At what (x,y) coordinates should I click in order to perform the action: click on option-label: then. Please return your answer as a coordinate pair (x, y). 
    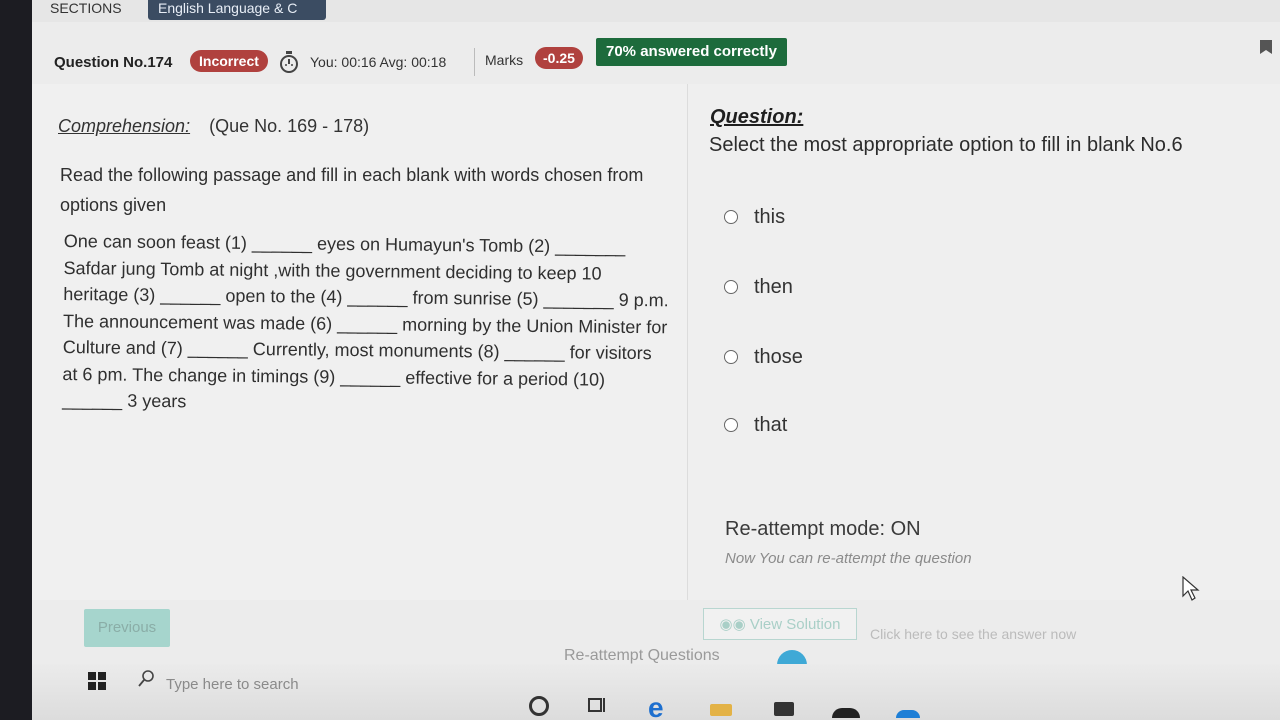
    Looking at the image, I should click on (773, 286).